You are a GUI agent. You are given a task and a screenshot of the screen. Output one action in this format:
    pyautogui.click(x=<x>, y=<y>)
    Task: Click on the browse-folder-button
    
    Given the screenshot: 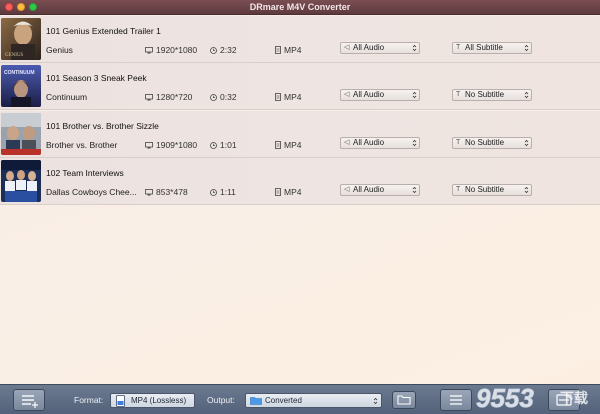 What is the action you would take?
    pyautogui.click(x=404, y=400)
    